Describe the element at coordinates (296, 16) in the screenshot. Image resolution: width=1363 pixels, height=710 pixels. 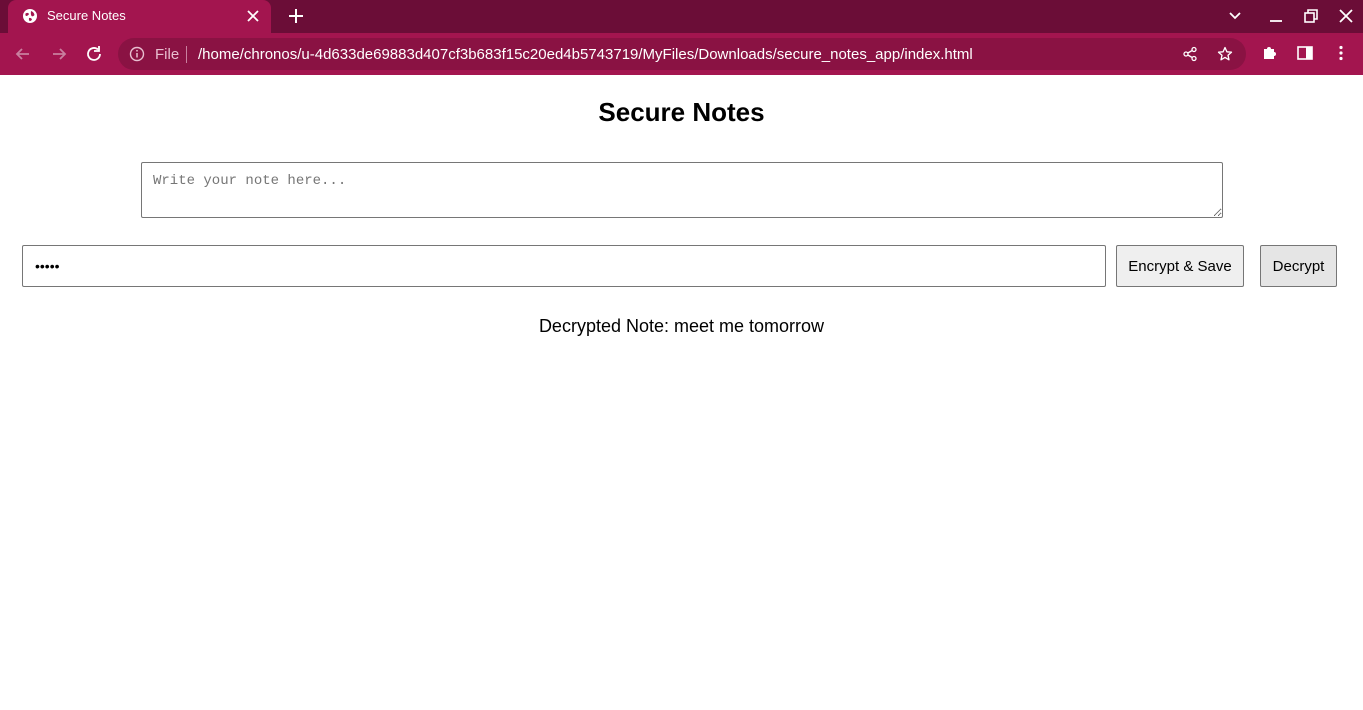
I see `plus-icon` at that location.